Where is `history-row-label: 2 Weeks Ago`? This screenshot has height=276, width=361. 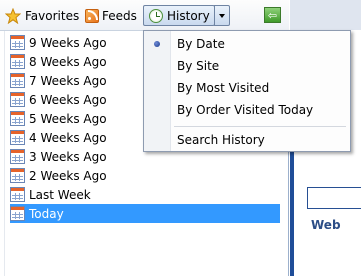
history-row-label: 2 Weeks Ago is located at coordinates (68, 175).